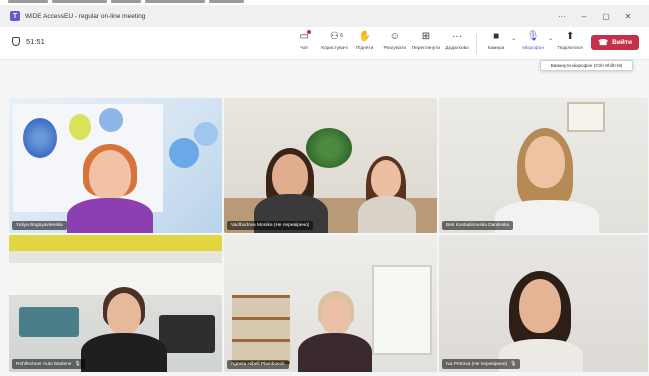  I want to click on timer-text: 51:51, so click(35, 41).